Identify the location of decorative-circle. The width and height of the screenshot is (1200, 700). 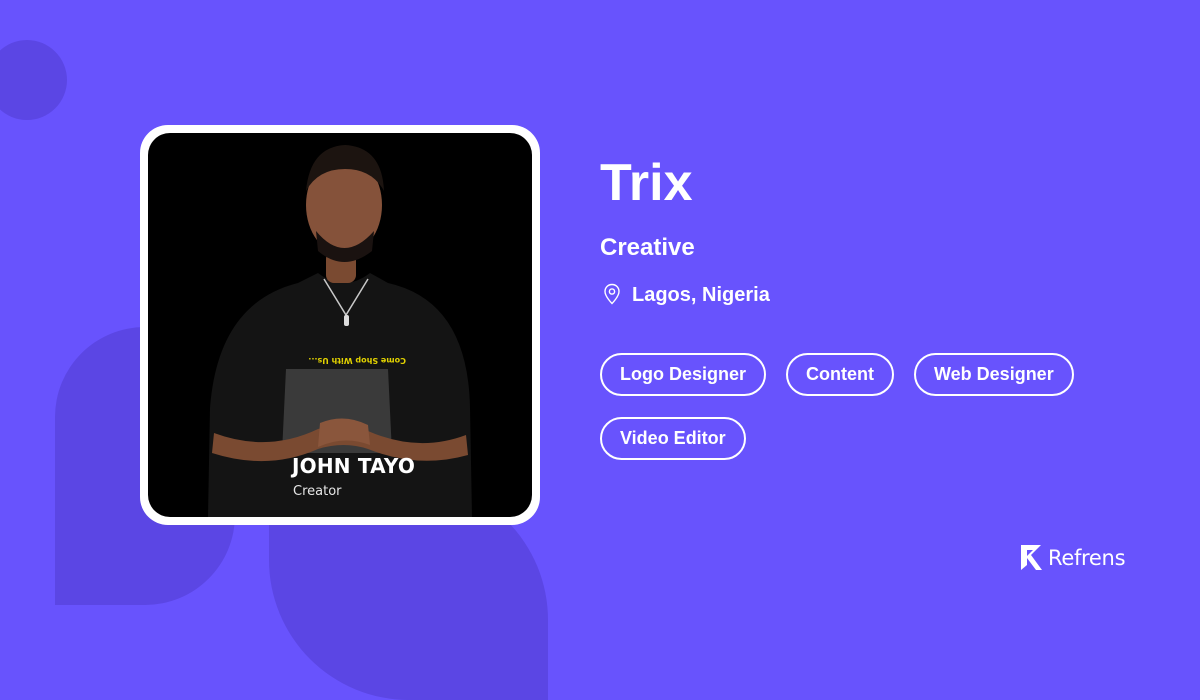
(33, 80).